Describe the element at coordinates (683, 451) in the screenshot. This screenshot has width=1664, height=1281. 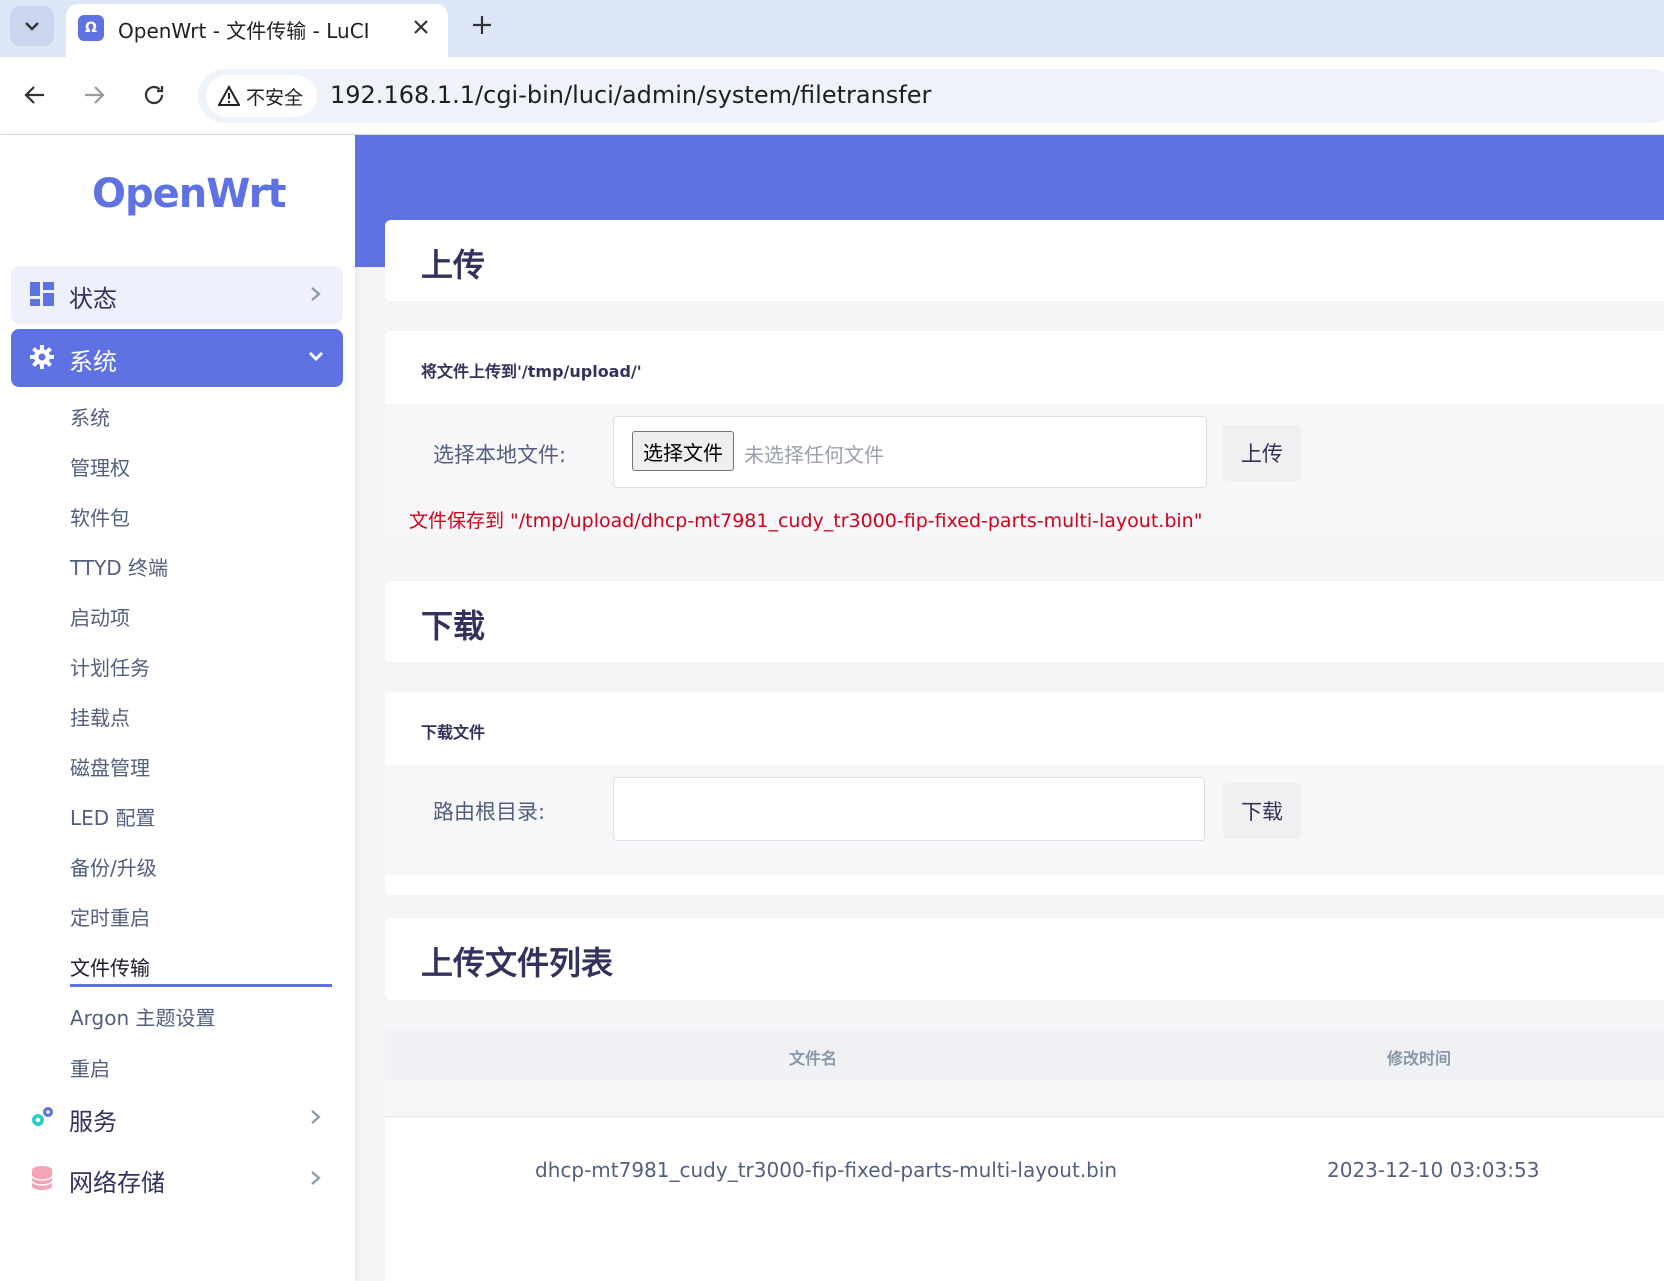
I see `choose-file-button: 选择文件` at that location.